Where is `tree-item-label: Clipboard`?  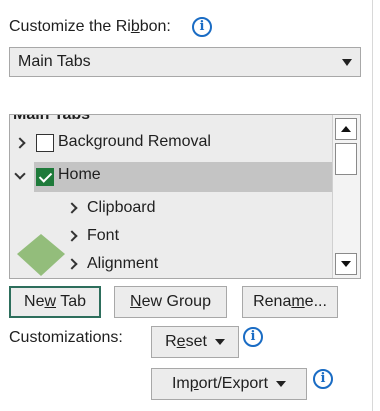 tree-item-label: Clipboard is located at coordinates (121, 207).